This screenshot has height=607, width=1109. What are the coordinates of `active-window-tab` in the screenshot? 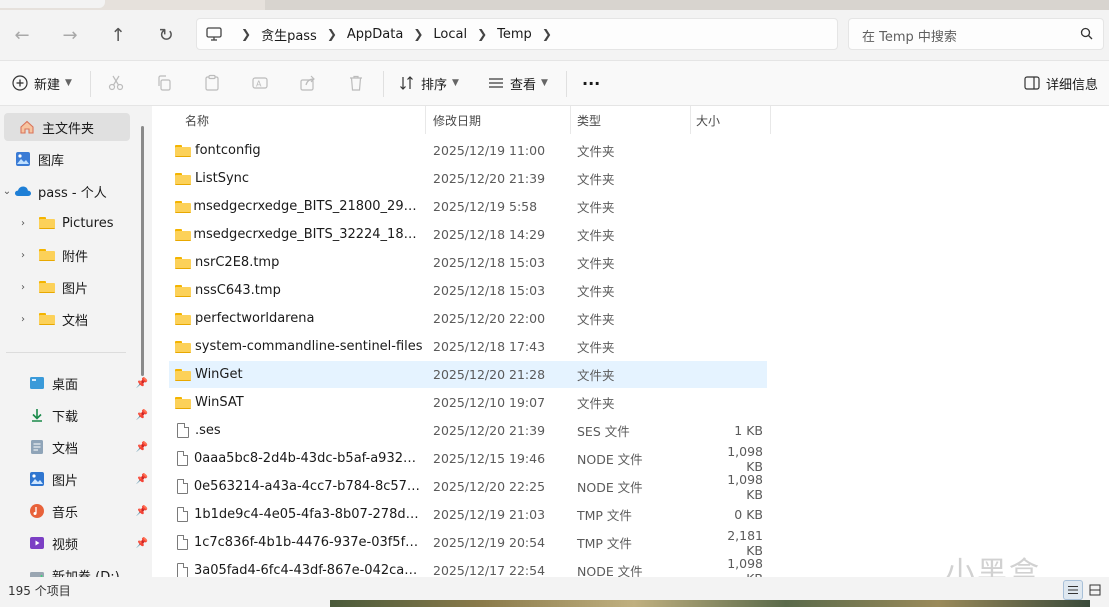 It's located at (52, 4).